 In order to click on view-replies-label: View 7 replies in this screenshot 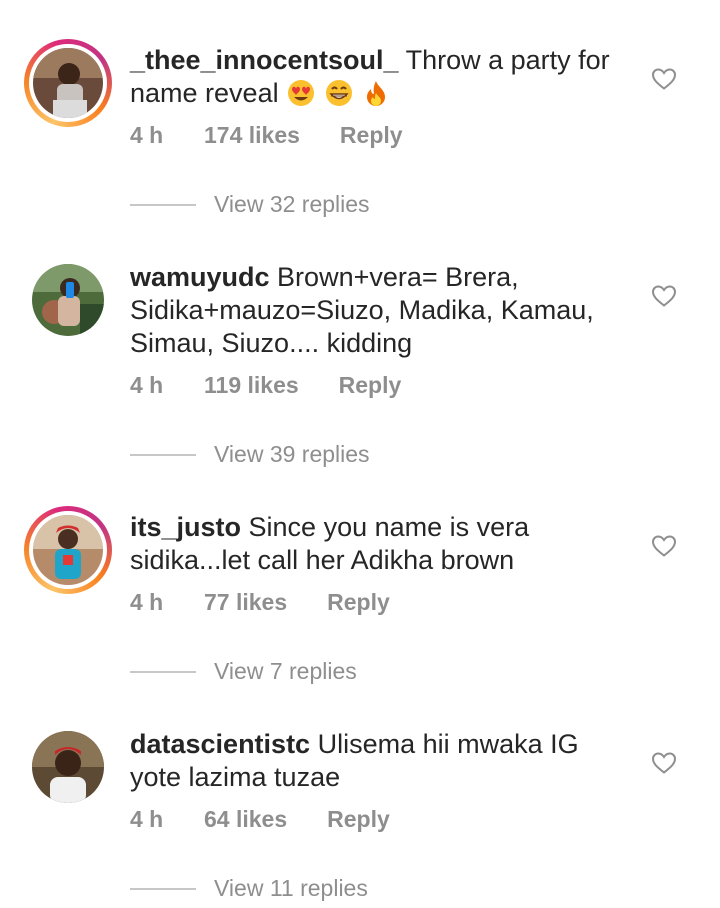, I will do `click(285, 671)`.